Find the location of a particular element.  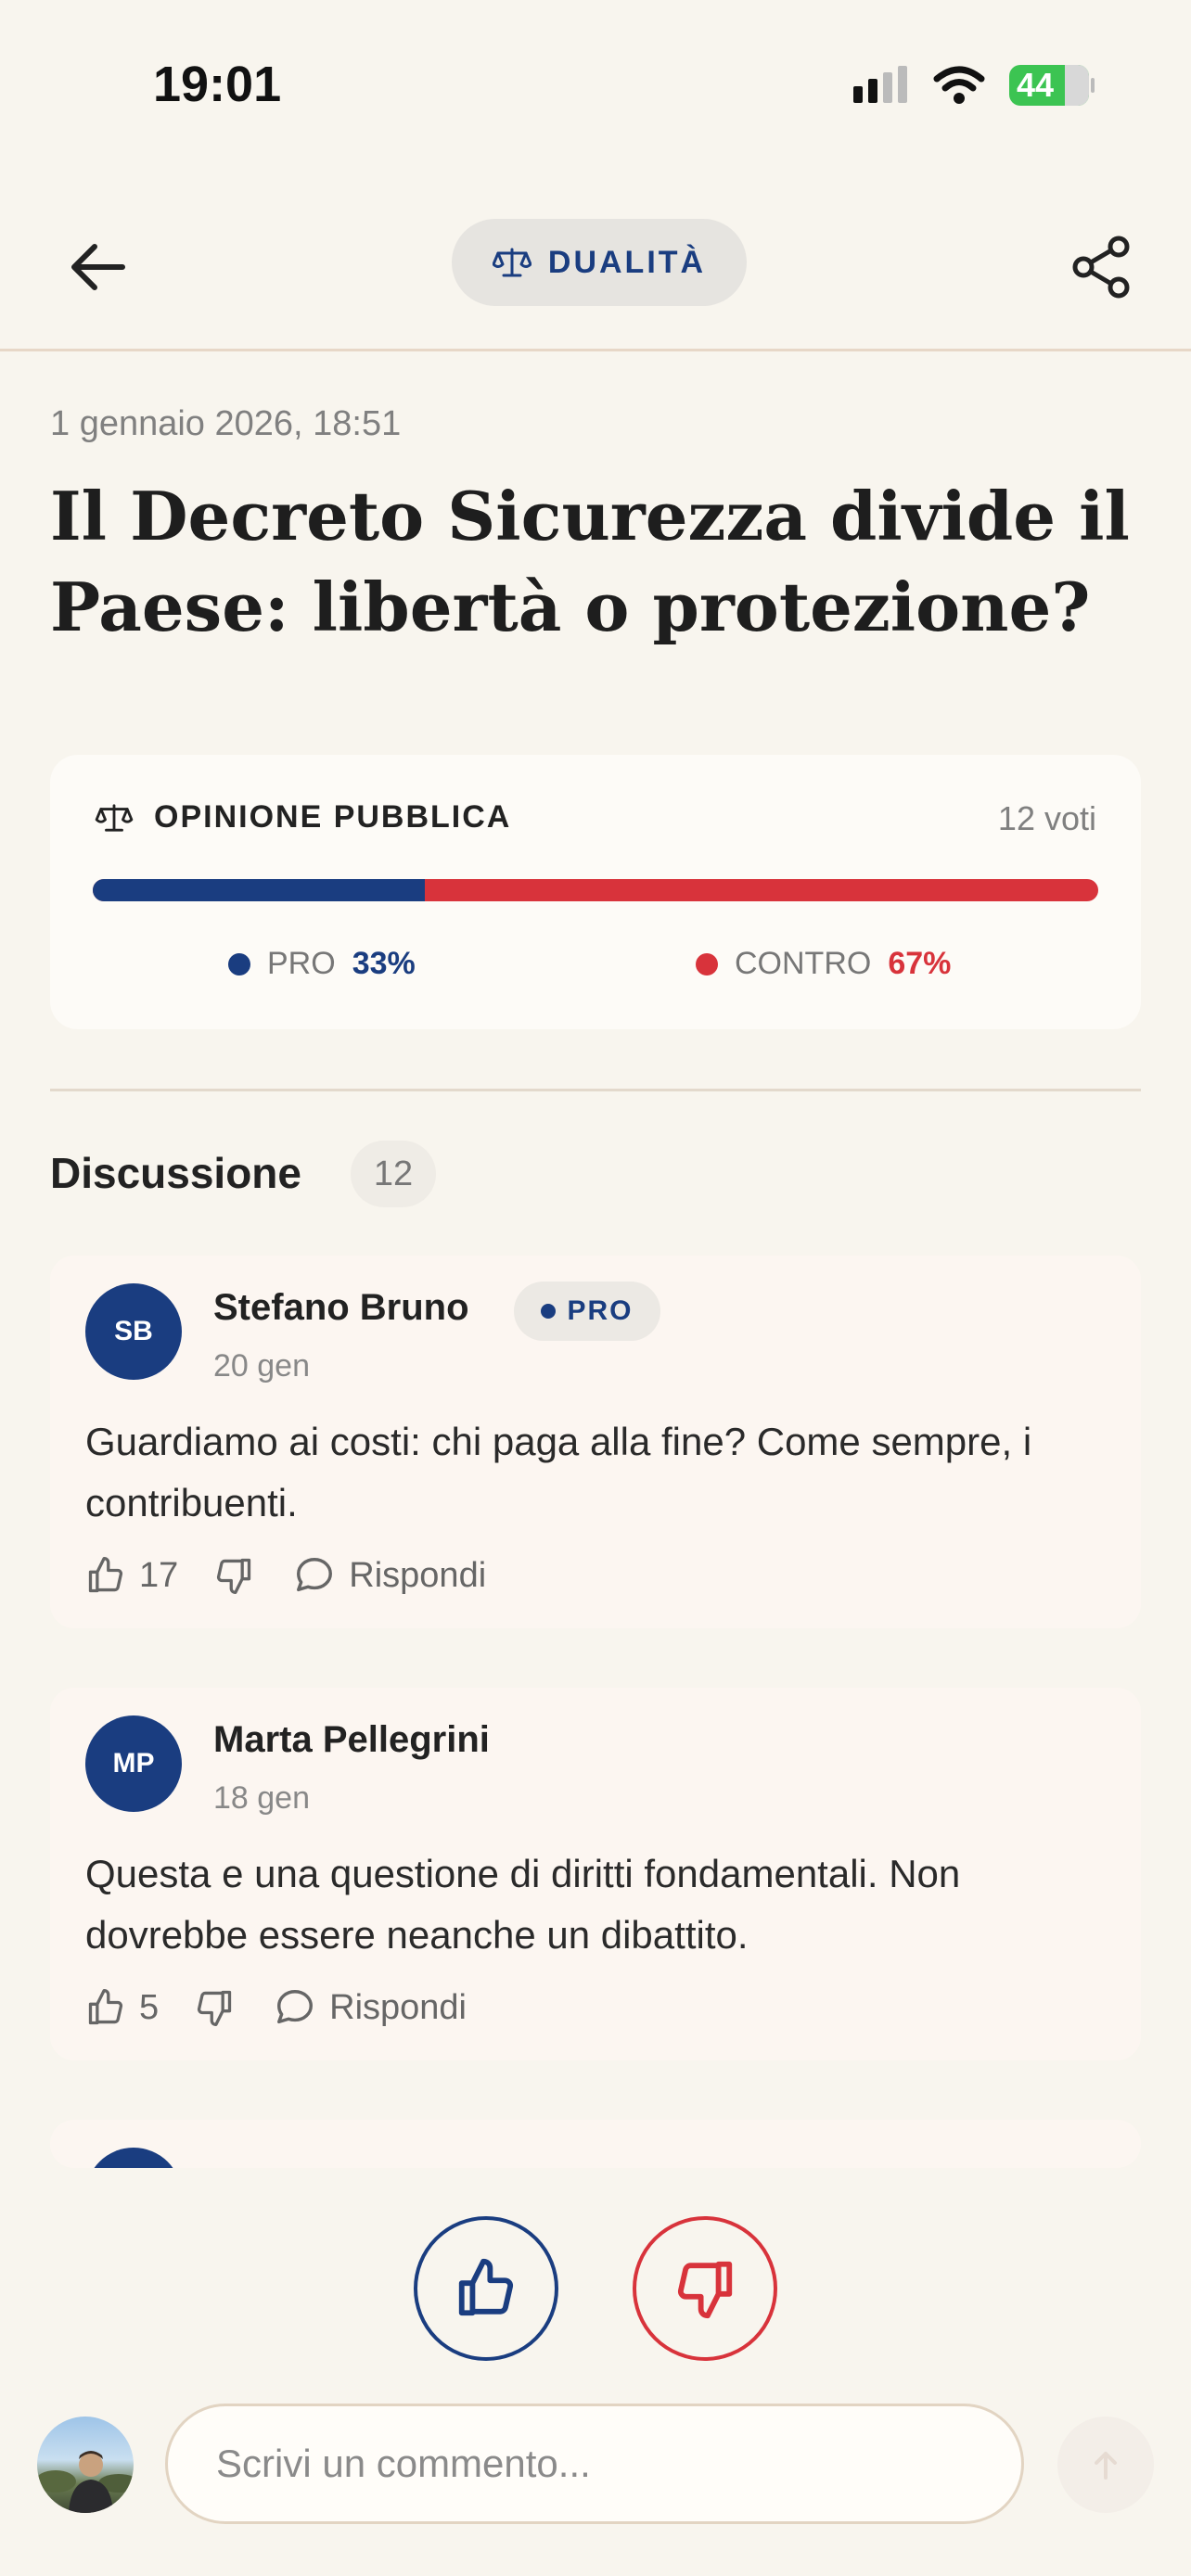

share-icon is located at coordinates (1101, 267).